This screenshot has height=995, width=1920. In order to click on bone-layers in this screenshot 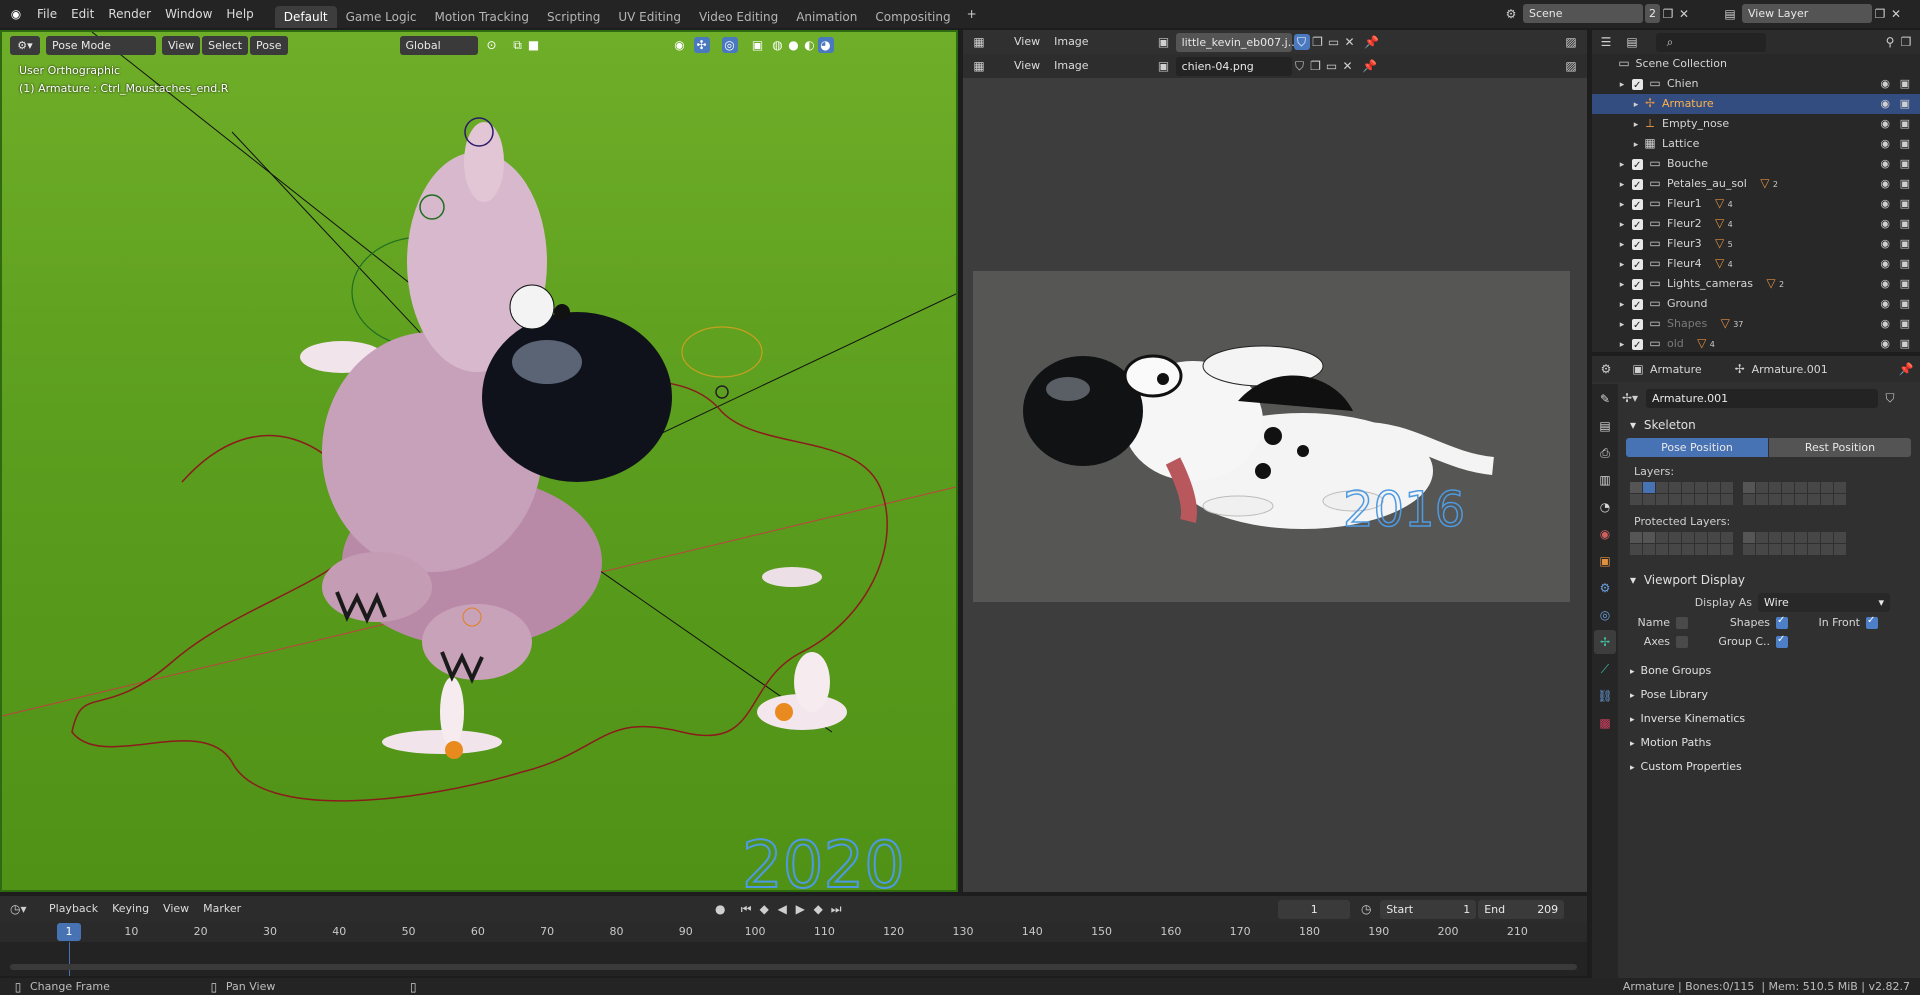, I will do `click(1773, 493)`.